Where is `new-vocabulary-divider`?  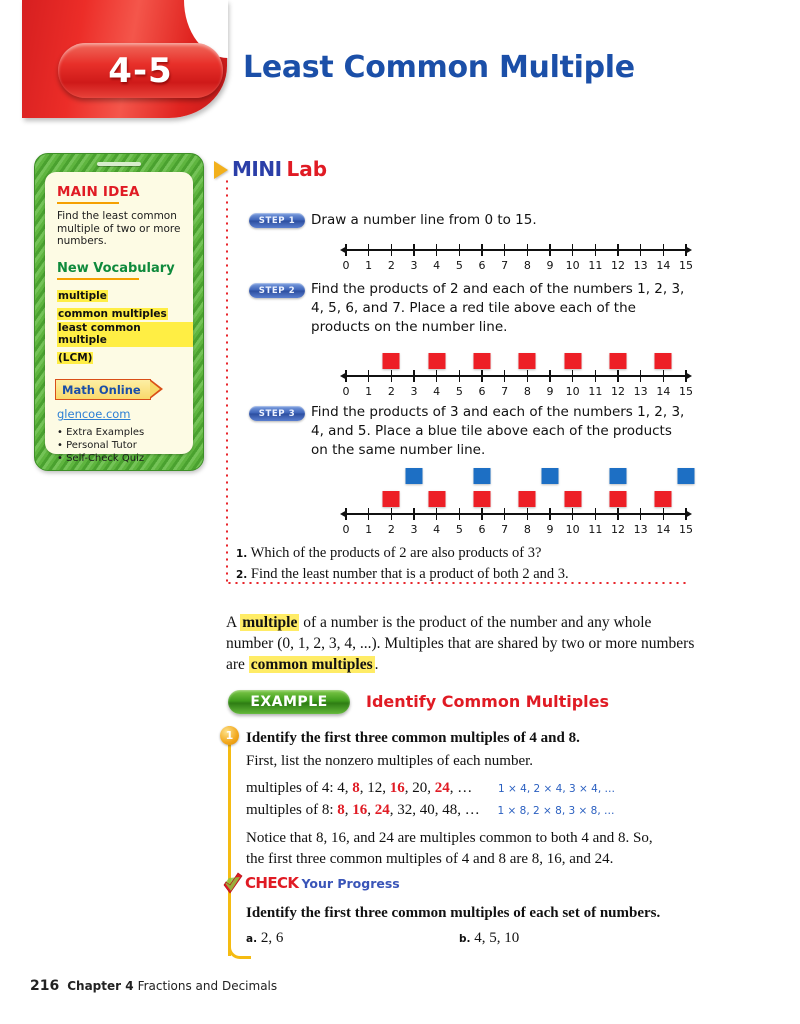 new-vocabulary-divider is located at coordinates (98, 278).